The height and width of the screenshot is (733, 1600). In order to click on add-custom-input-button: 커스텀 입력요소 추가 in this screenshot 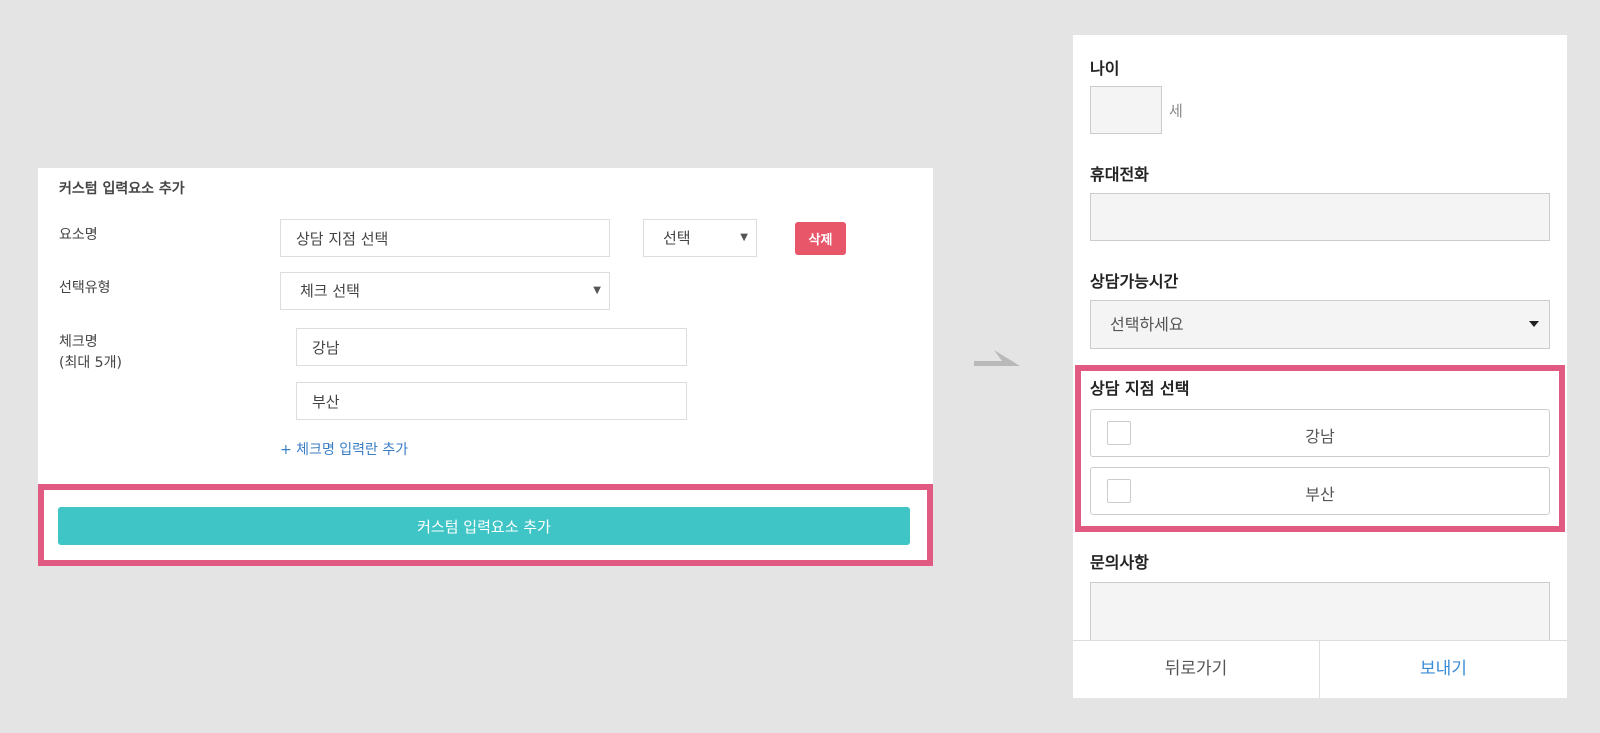, I will do `click(484, 526)`.